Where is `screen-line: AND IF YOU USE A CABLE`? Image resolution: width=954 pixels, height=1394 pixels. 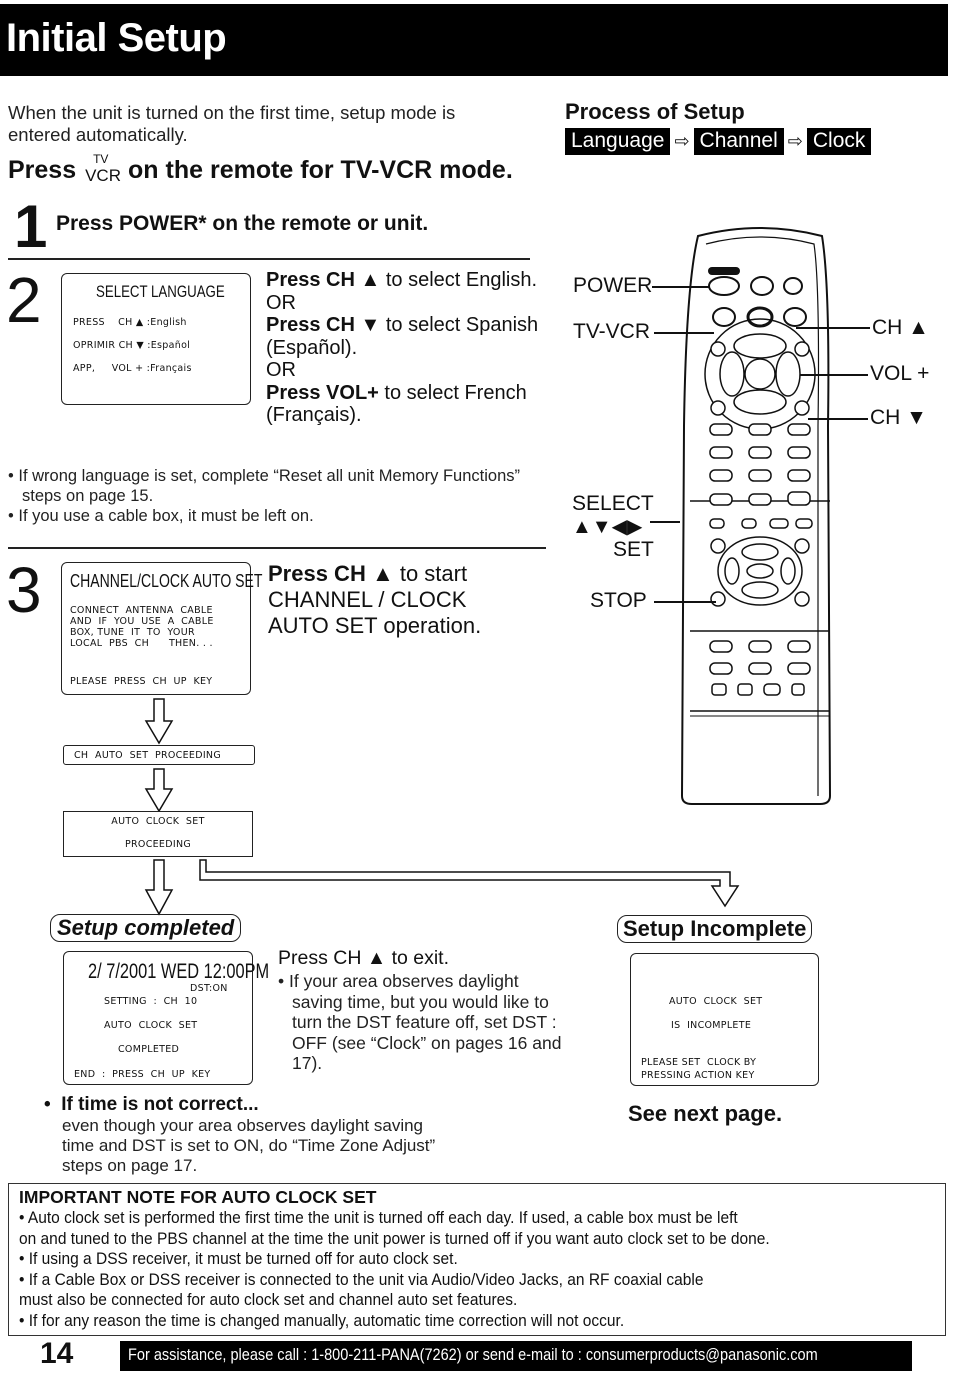 screen-line: AND IF YOU USE A CABLE is located at coordinates (142, 621).